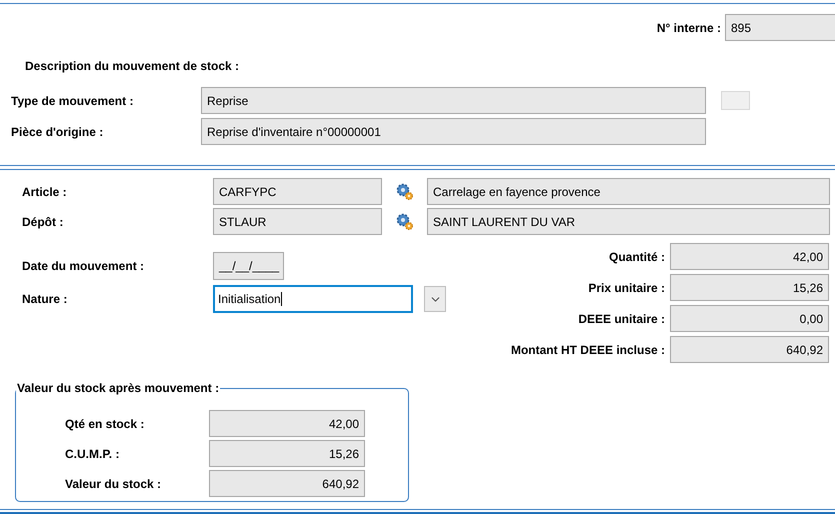  Describe the element at coordinates (628, 191) in the screenshot. I see `name-field: Carrelage en fayence provence` at that location.